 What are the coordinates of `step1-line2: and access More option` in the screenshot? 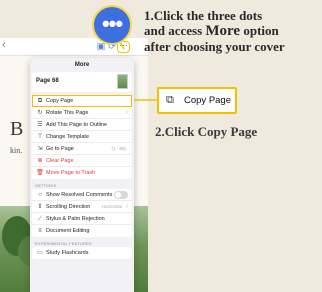 It's located at (211, 31).